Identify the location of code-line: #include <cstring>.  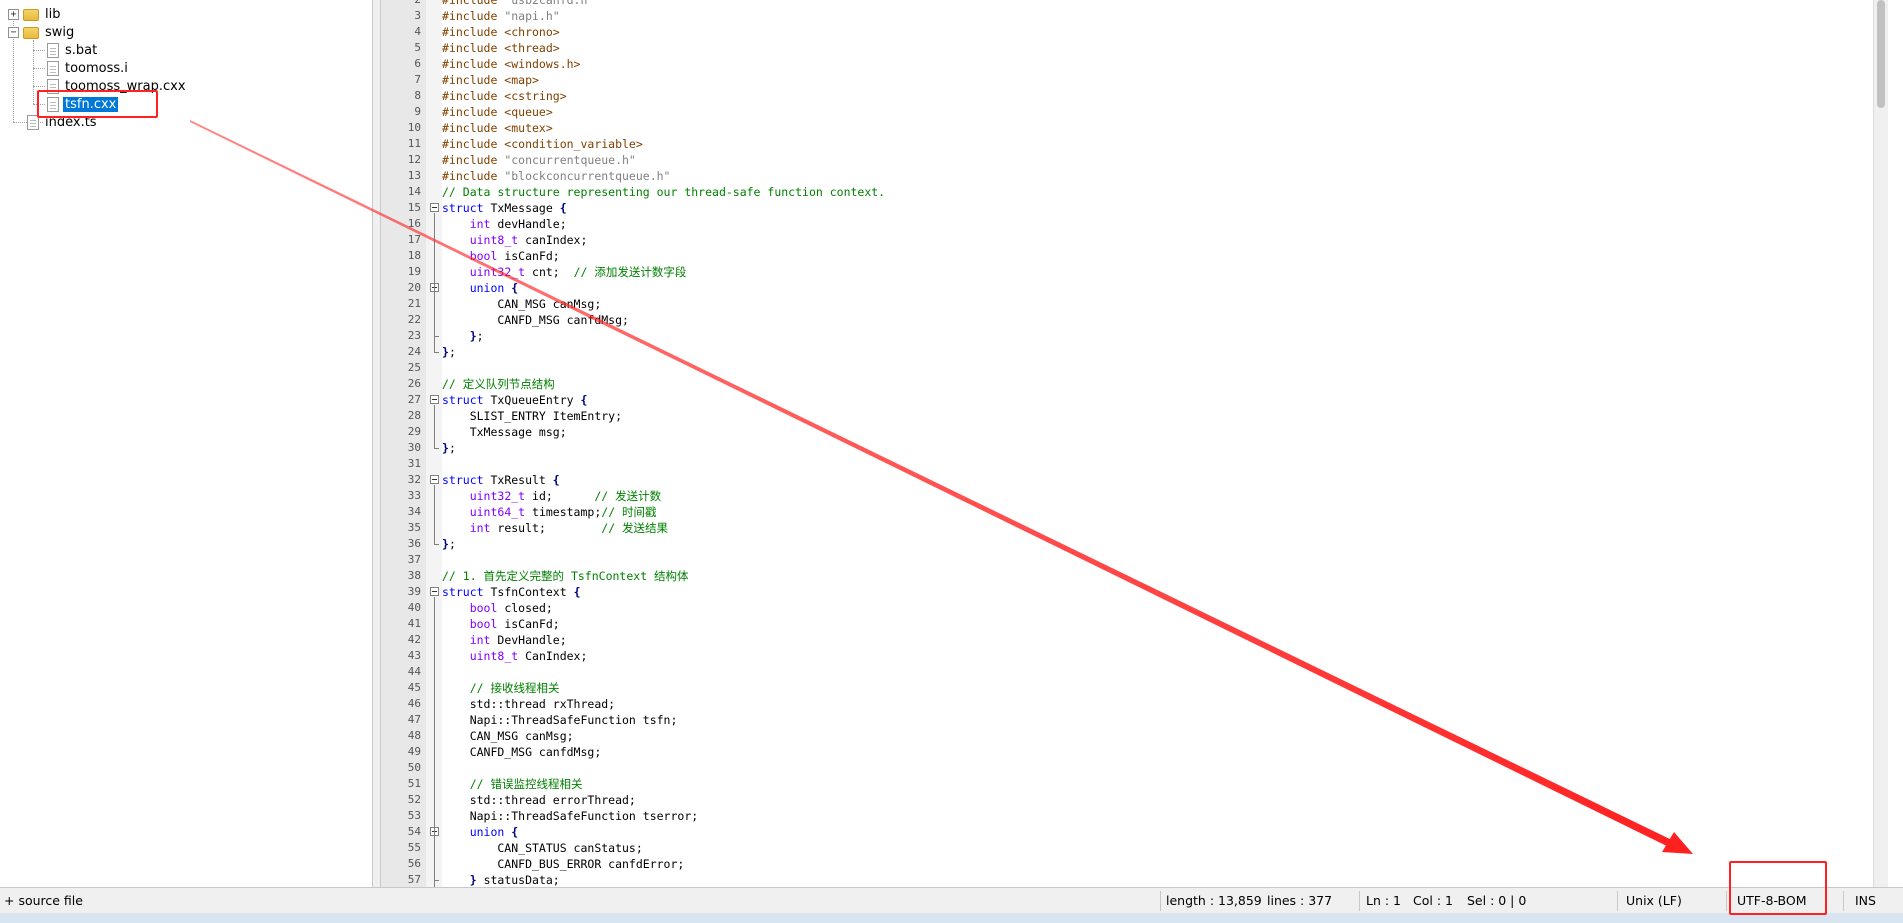
(1157, 96).